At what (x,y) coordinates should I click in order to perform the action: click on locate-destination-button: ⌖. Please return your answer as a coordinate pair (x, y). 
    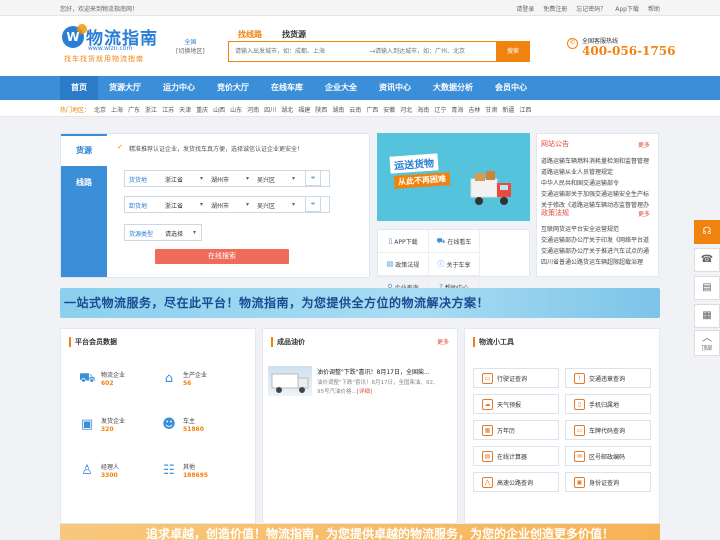
    Looking at the image, I should click on (313, 204).